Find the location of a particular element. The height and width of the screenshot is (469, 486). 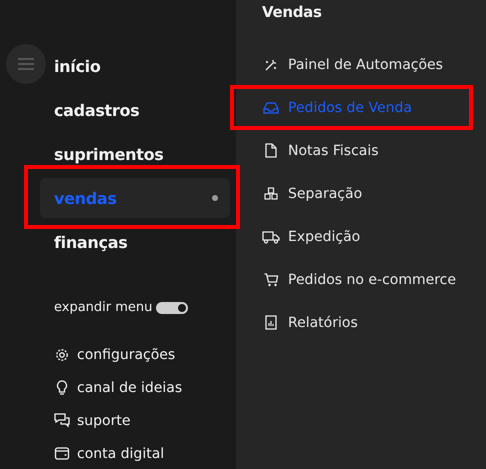

boxes-icon is located at coordinates (271, 193).